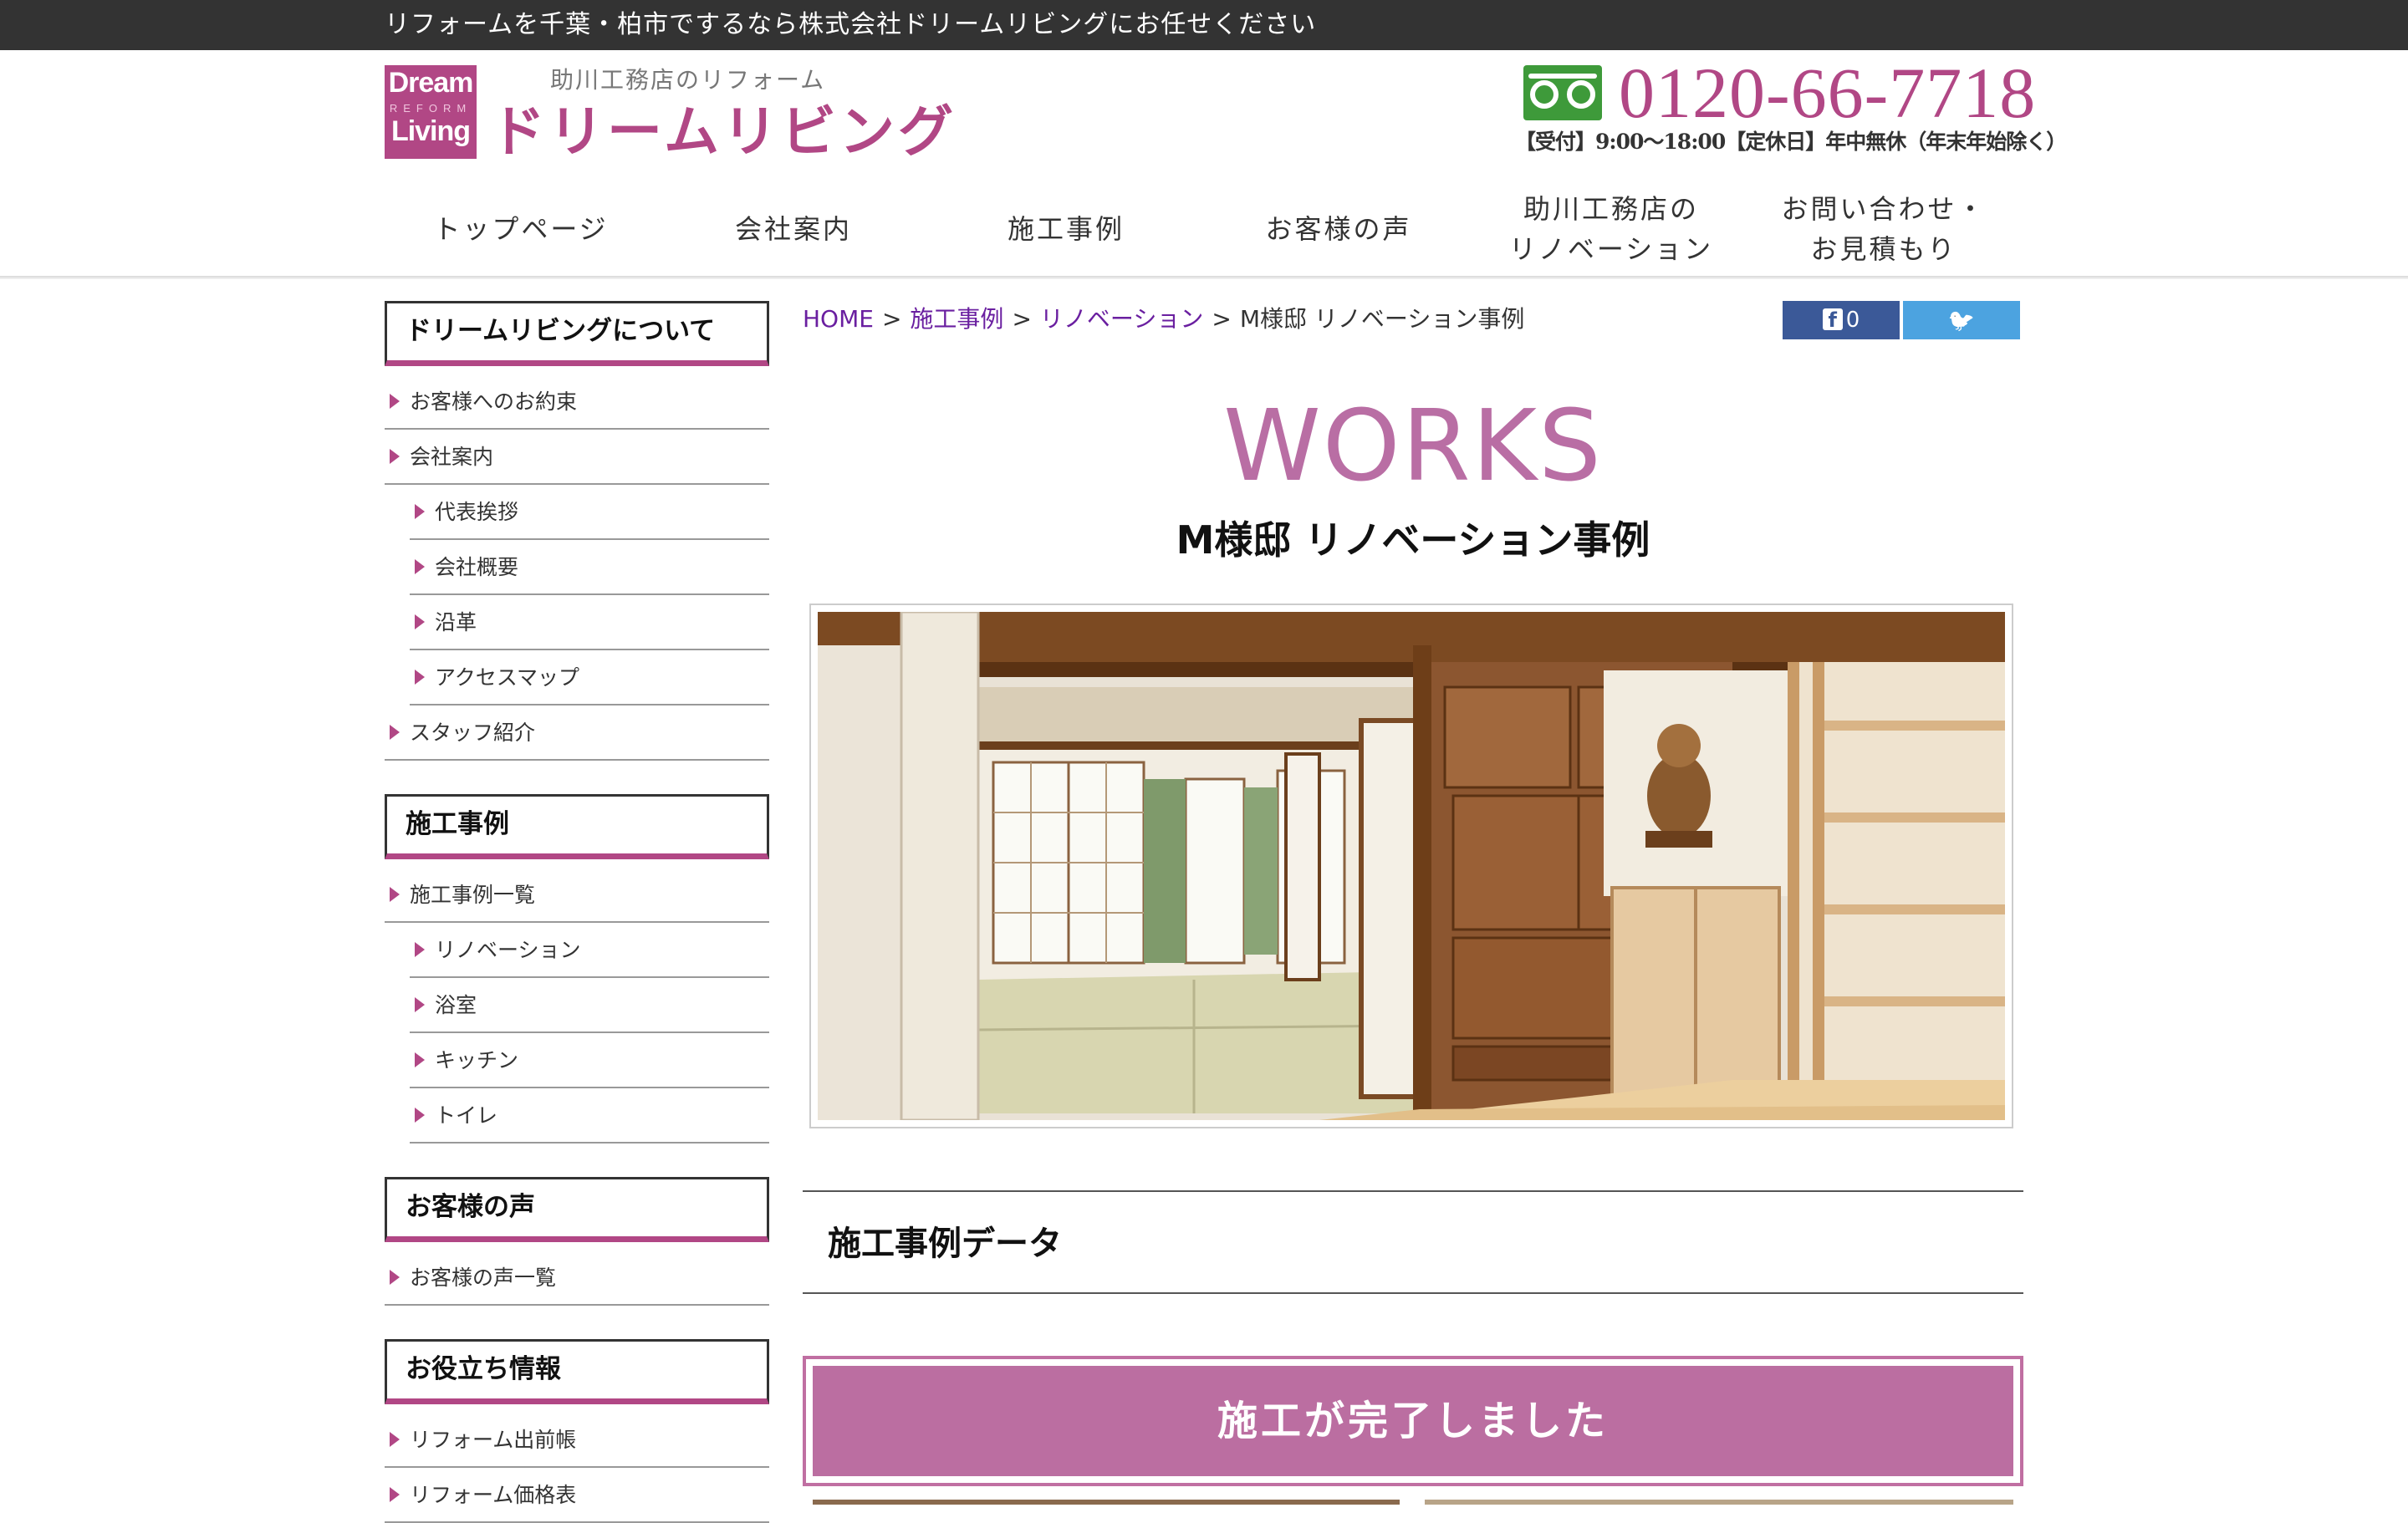  Describe the element at coordinates (1545, 95) in the screenshot. I see `free-dial-ring-left` at that location.